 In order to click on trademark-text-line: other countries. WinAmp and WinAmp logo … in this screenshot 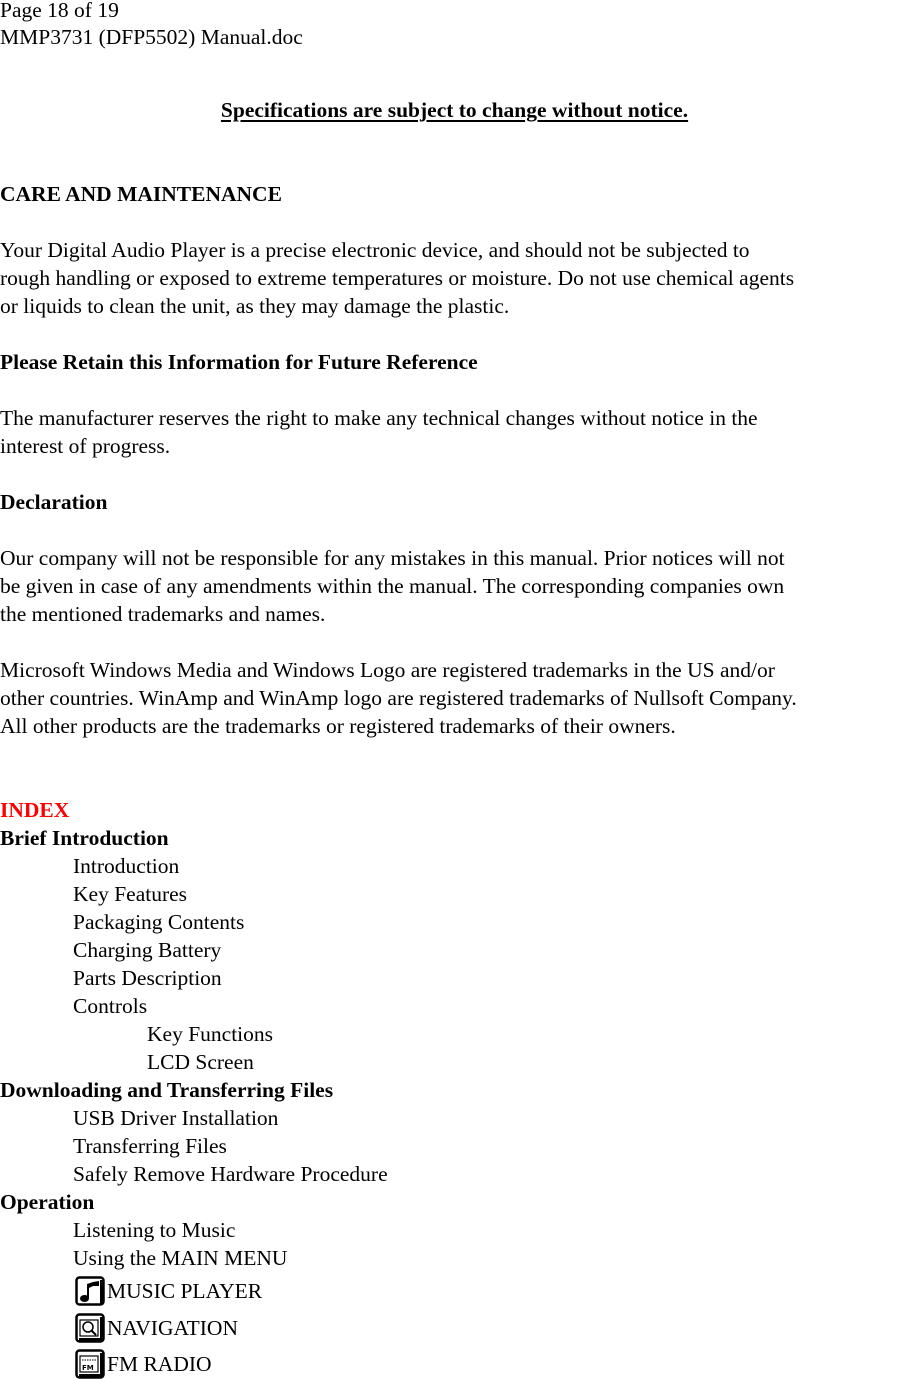, I will do `click(398, 698)`.